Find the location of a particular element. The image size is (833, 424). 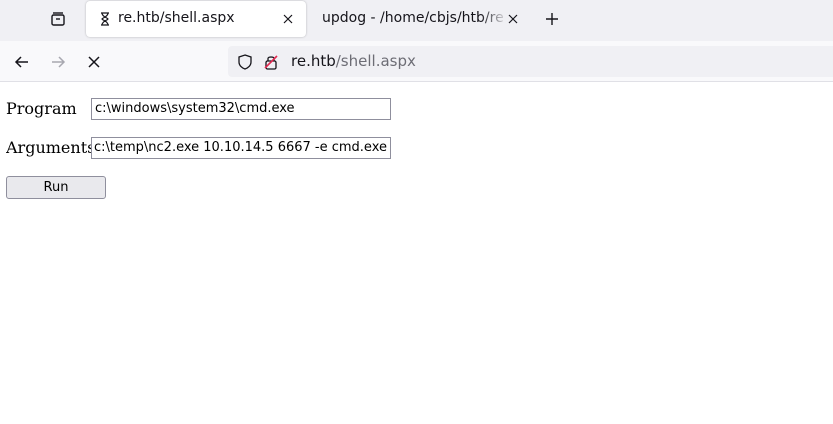

tab-title: updog - /home/cbjs/htb/re is located at coordinates (413, 18).